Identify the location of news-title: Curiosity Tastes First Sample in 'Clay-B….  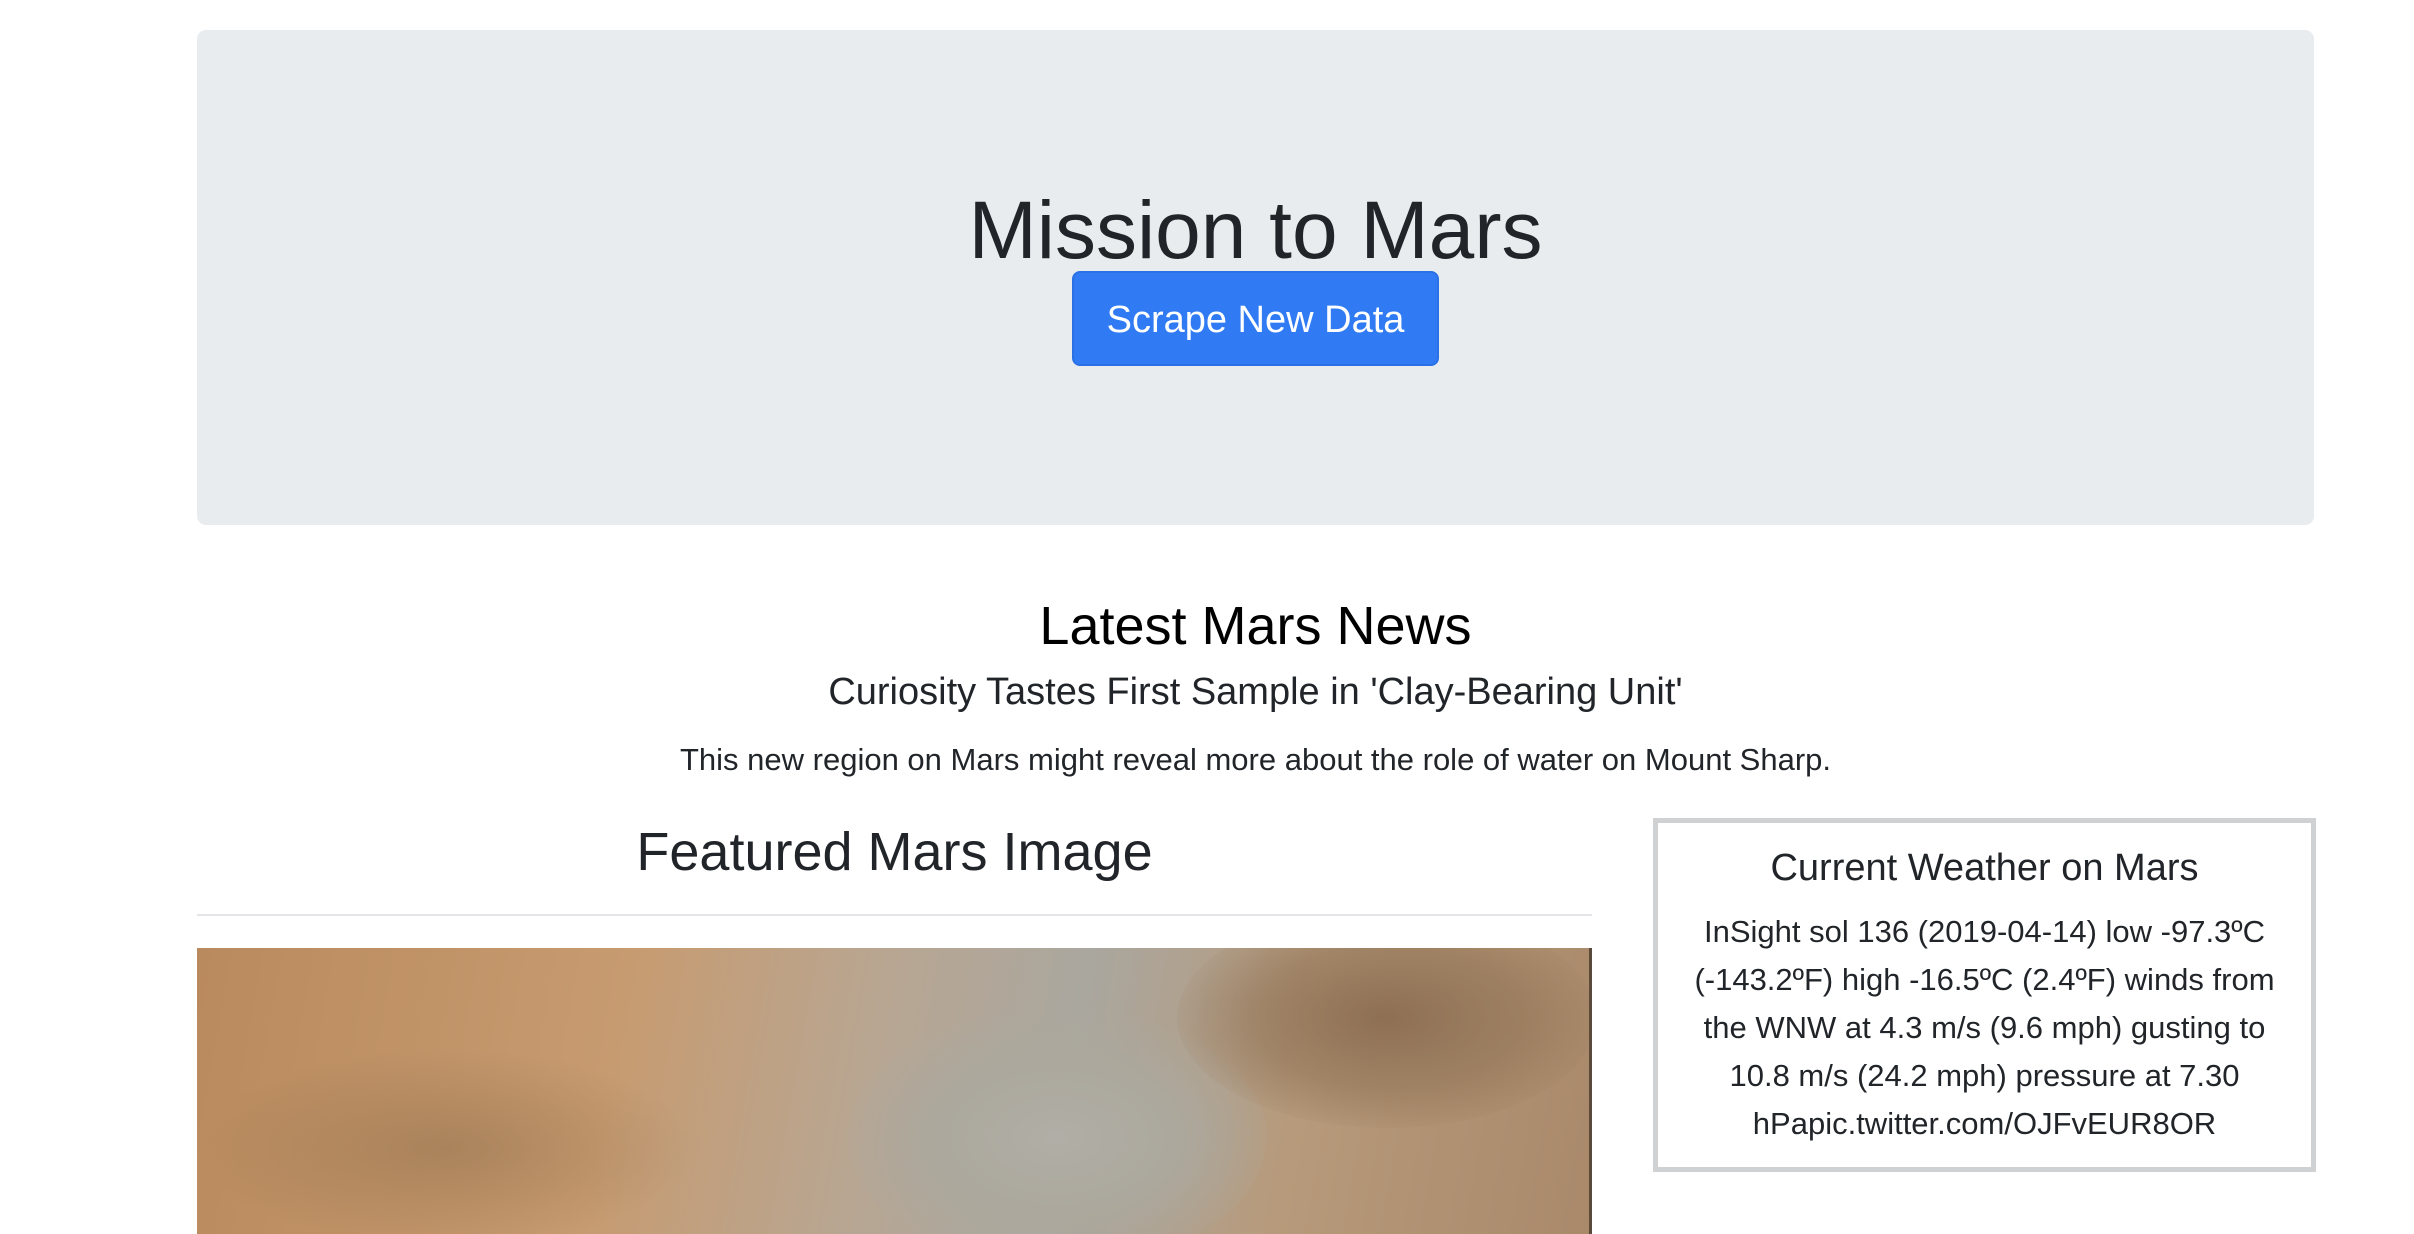
(1255, 692).